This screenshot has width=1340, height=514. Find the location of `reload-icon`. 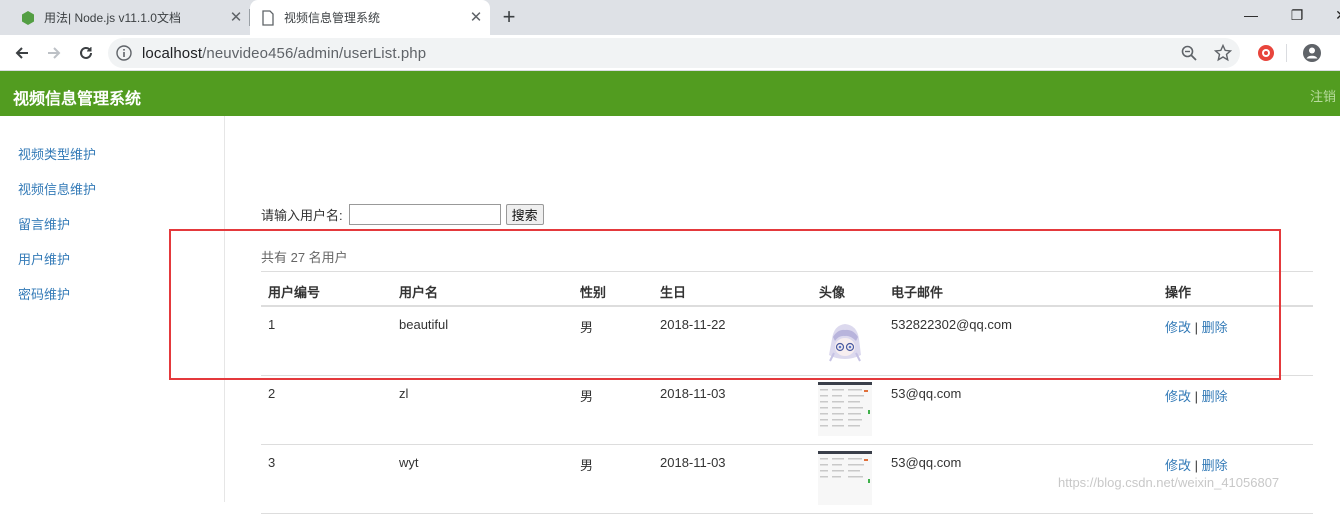

reload-icon is located at coordinates (86, 52).